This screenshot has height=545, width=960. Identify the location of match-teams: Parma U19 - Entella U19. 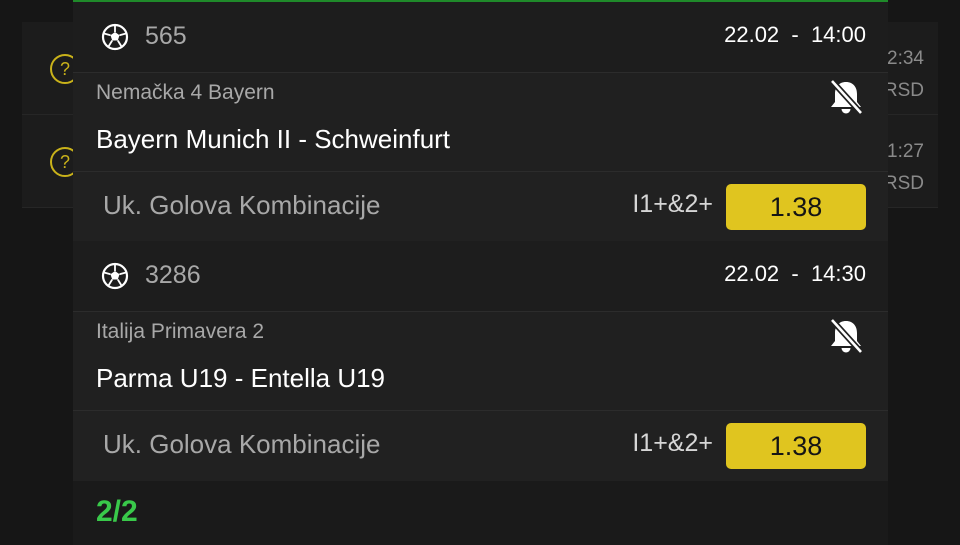
(241, 378).